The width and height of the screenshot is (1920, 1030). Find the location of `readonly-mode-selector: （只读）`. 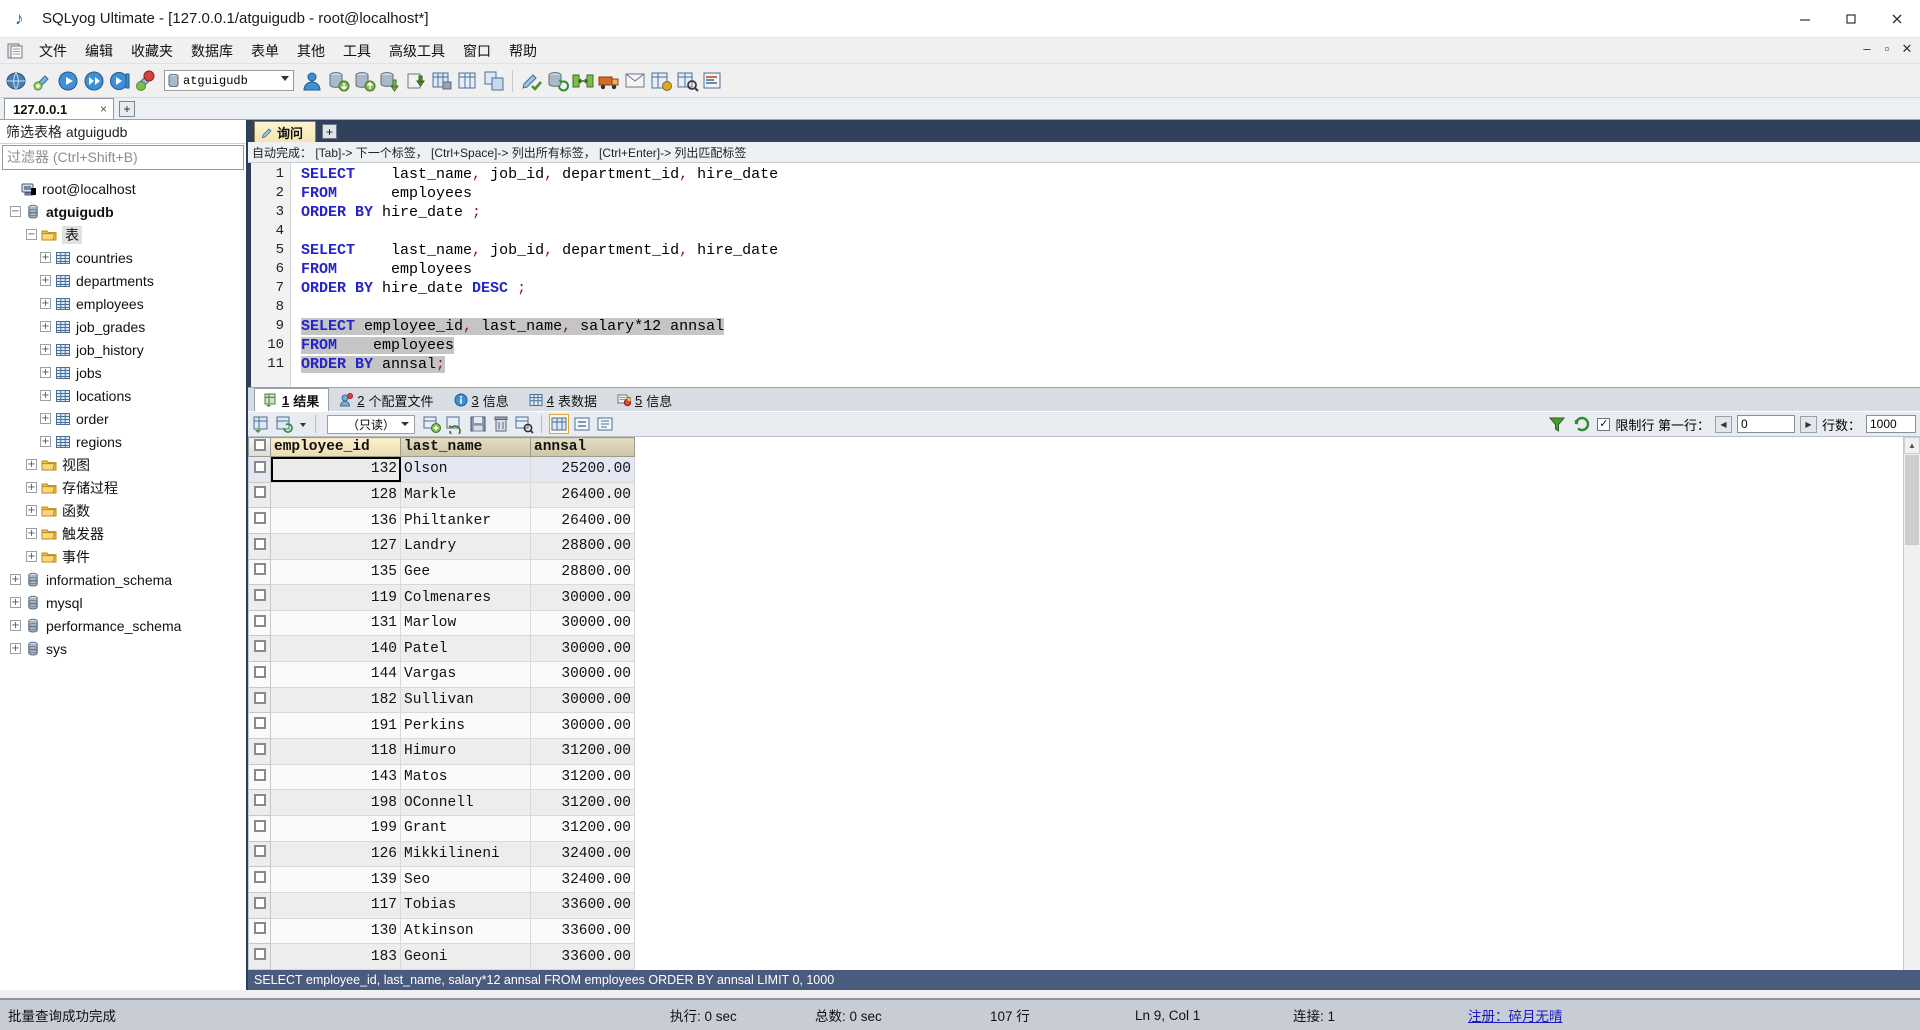

readonly-mode-selector: （只读） is located at coordinates (371, 424).